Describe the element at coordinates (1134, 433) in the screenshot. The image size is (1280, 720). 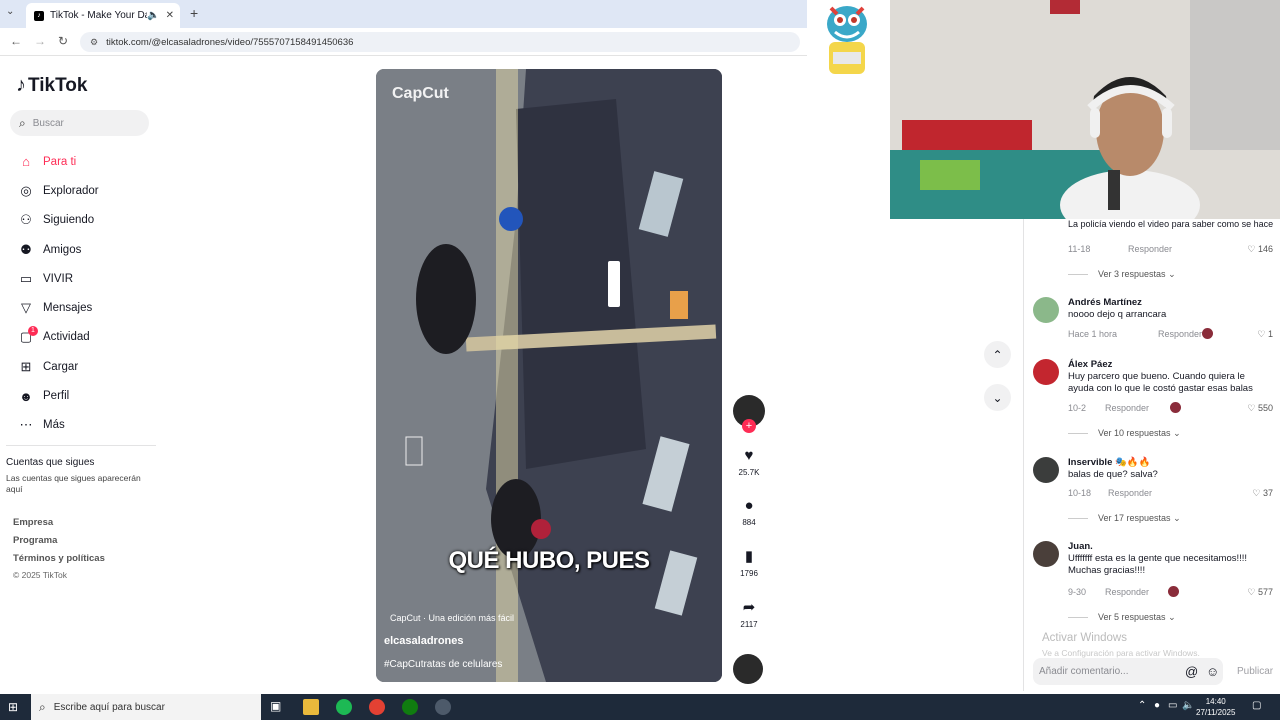
I see `view-replies-label: Ver 10 respuestas` at that location.